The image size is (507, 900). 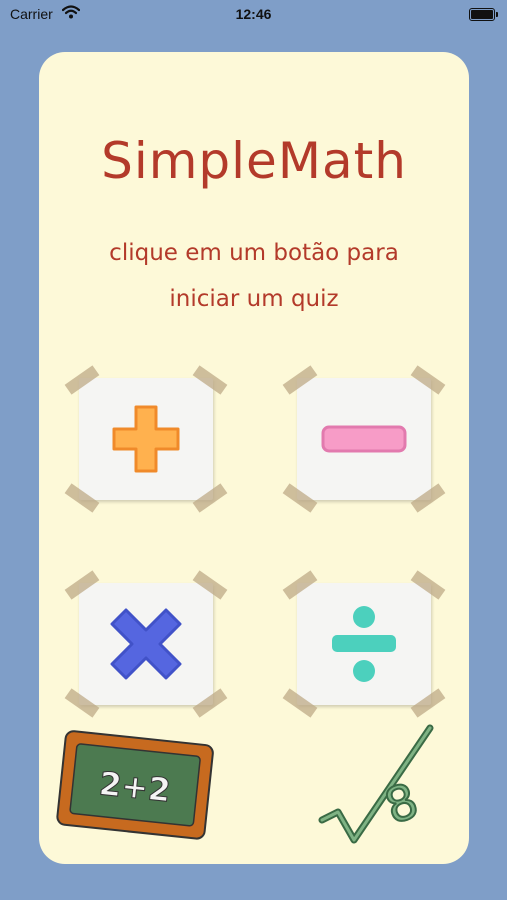 I want to click on chalkboard-icon: 2+2, so click(x=135, y=785).